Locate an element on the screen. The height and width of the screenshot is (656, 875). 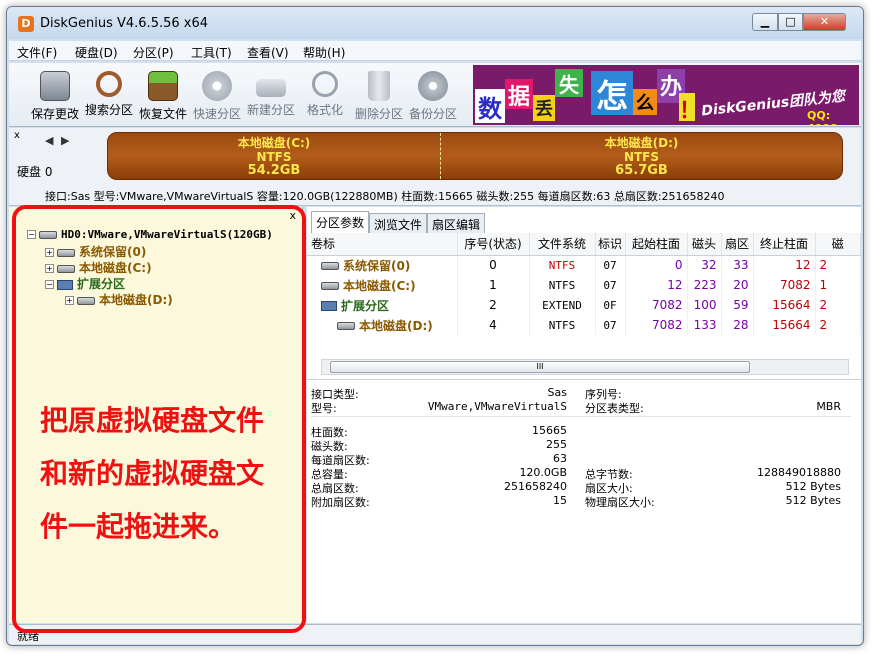
detail-value: 63 is located at coordinates (560, 458).